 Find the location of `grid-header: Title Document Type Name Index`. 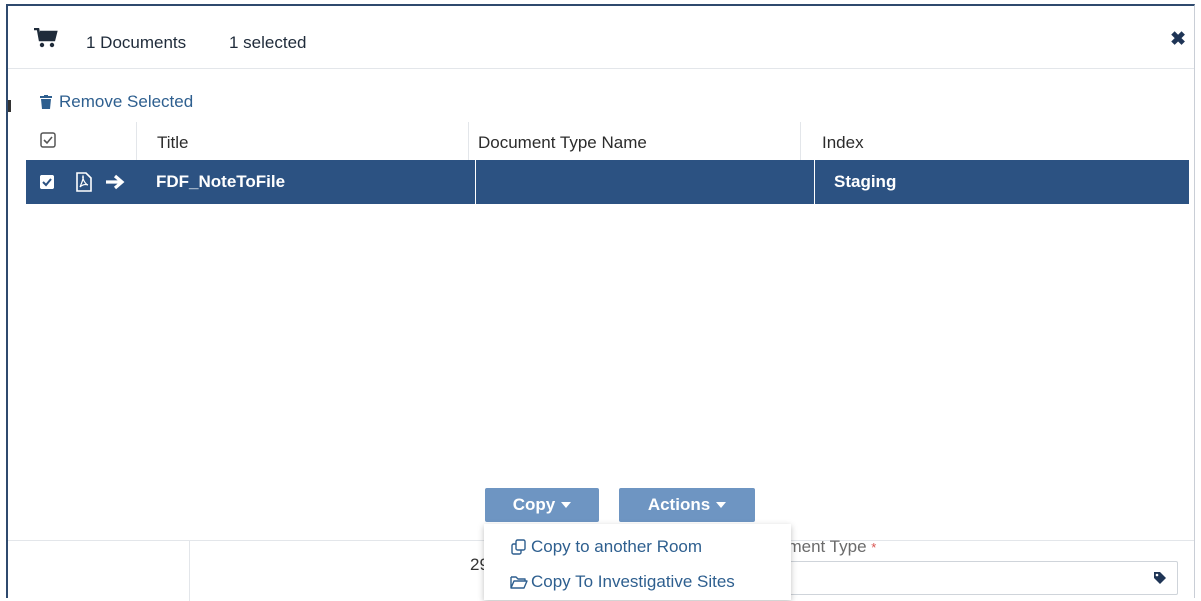

grid-header: Title Document Type Name Index is located at coordinates (607, 141).